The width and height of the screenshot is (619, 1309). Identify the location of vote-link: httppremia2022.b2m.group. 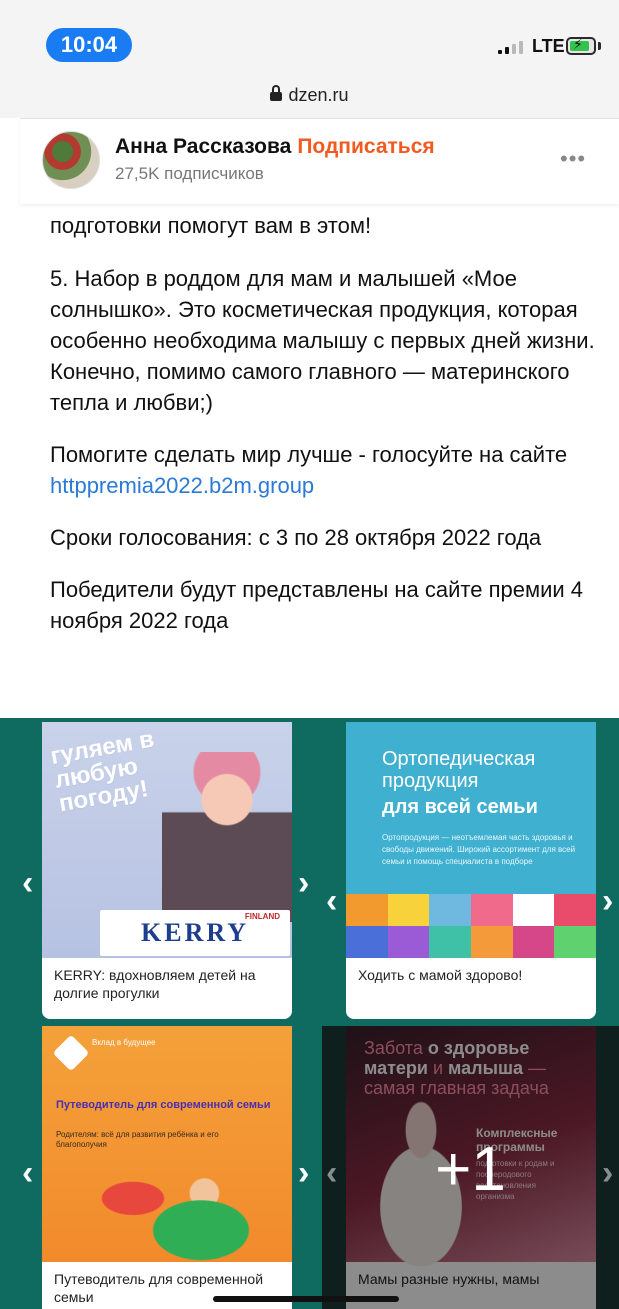
(182, 485).